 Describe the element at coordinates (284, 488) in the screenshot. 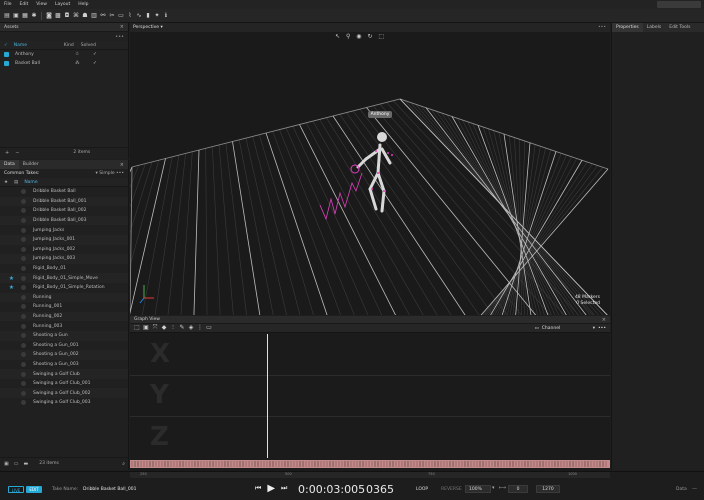

I see `skip-forward-icon: ⏭` at that location.